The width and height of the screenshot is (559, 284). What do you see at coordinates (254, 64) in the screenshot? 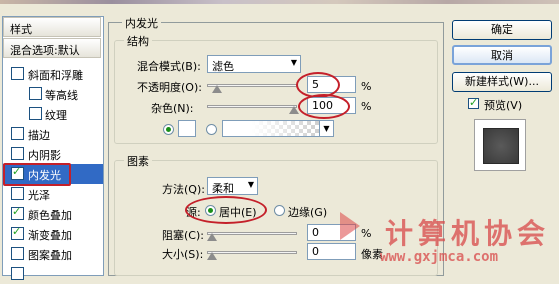
I see `blend-mode-select: 滤色 ▼` at bounding box center [254, 64].